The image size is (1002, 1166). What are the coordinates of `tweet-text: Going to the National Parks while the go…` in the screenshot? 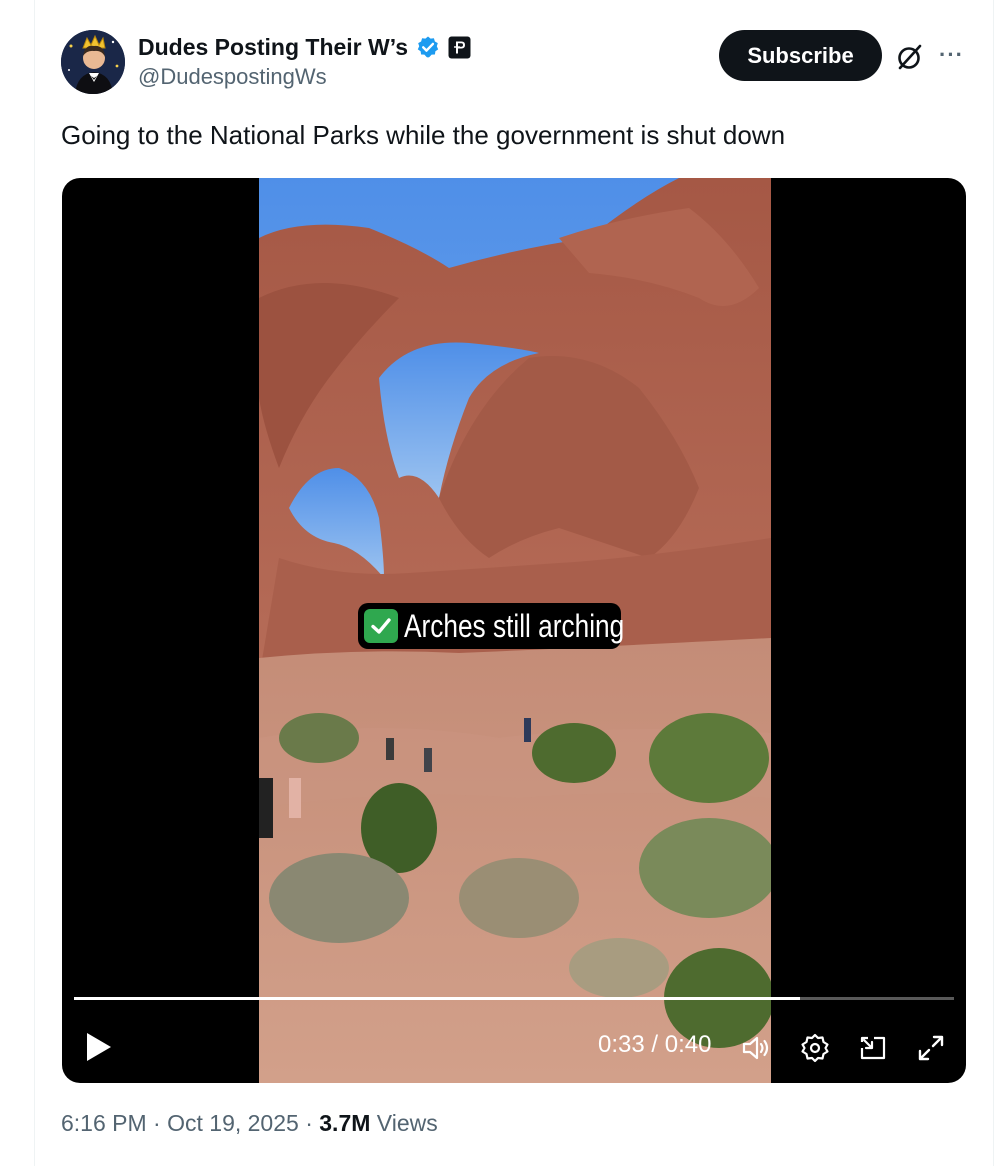 It's located at (423, 135).